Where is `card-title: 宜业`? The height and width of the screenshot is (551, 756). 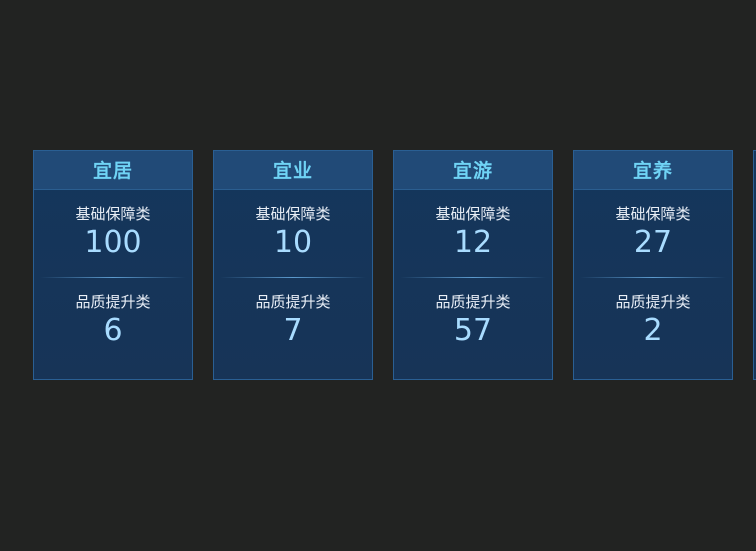
card-title: 宜业 is located at coordinates (293, 170).